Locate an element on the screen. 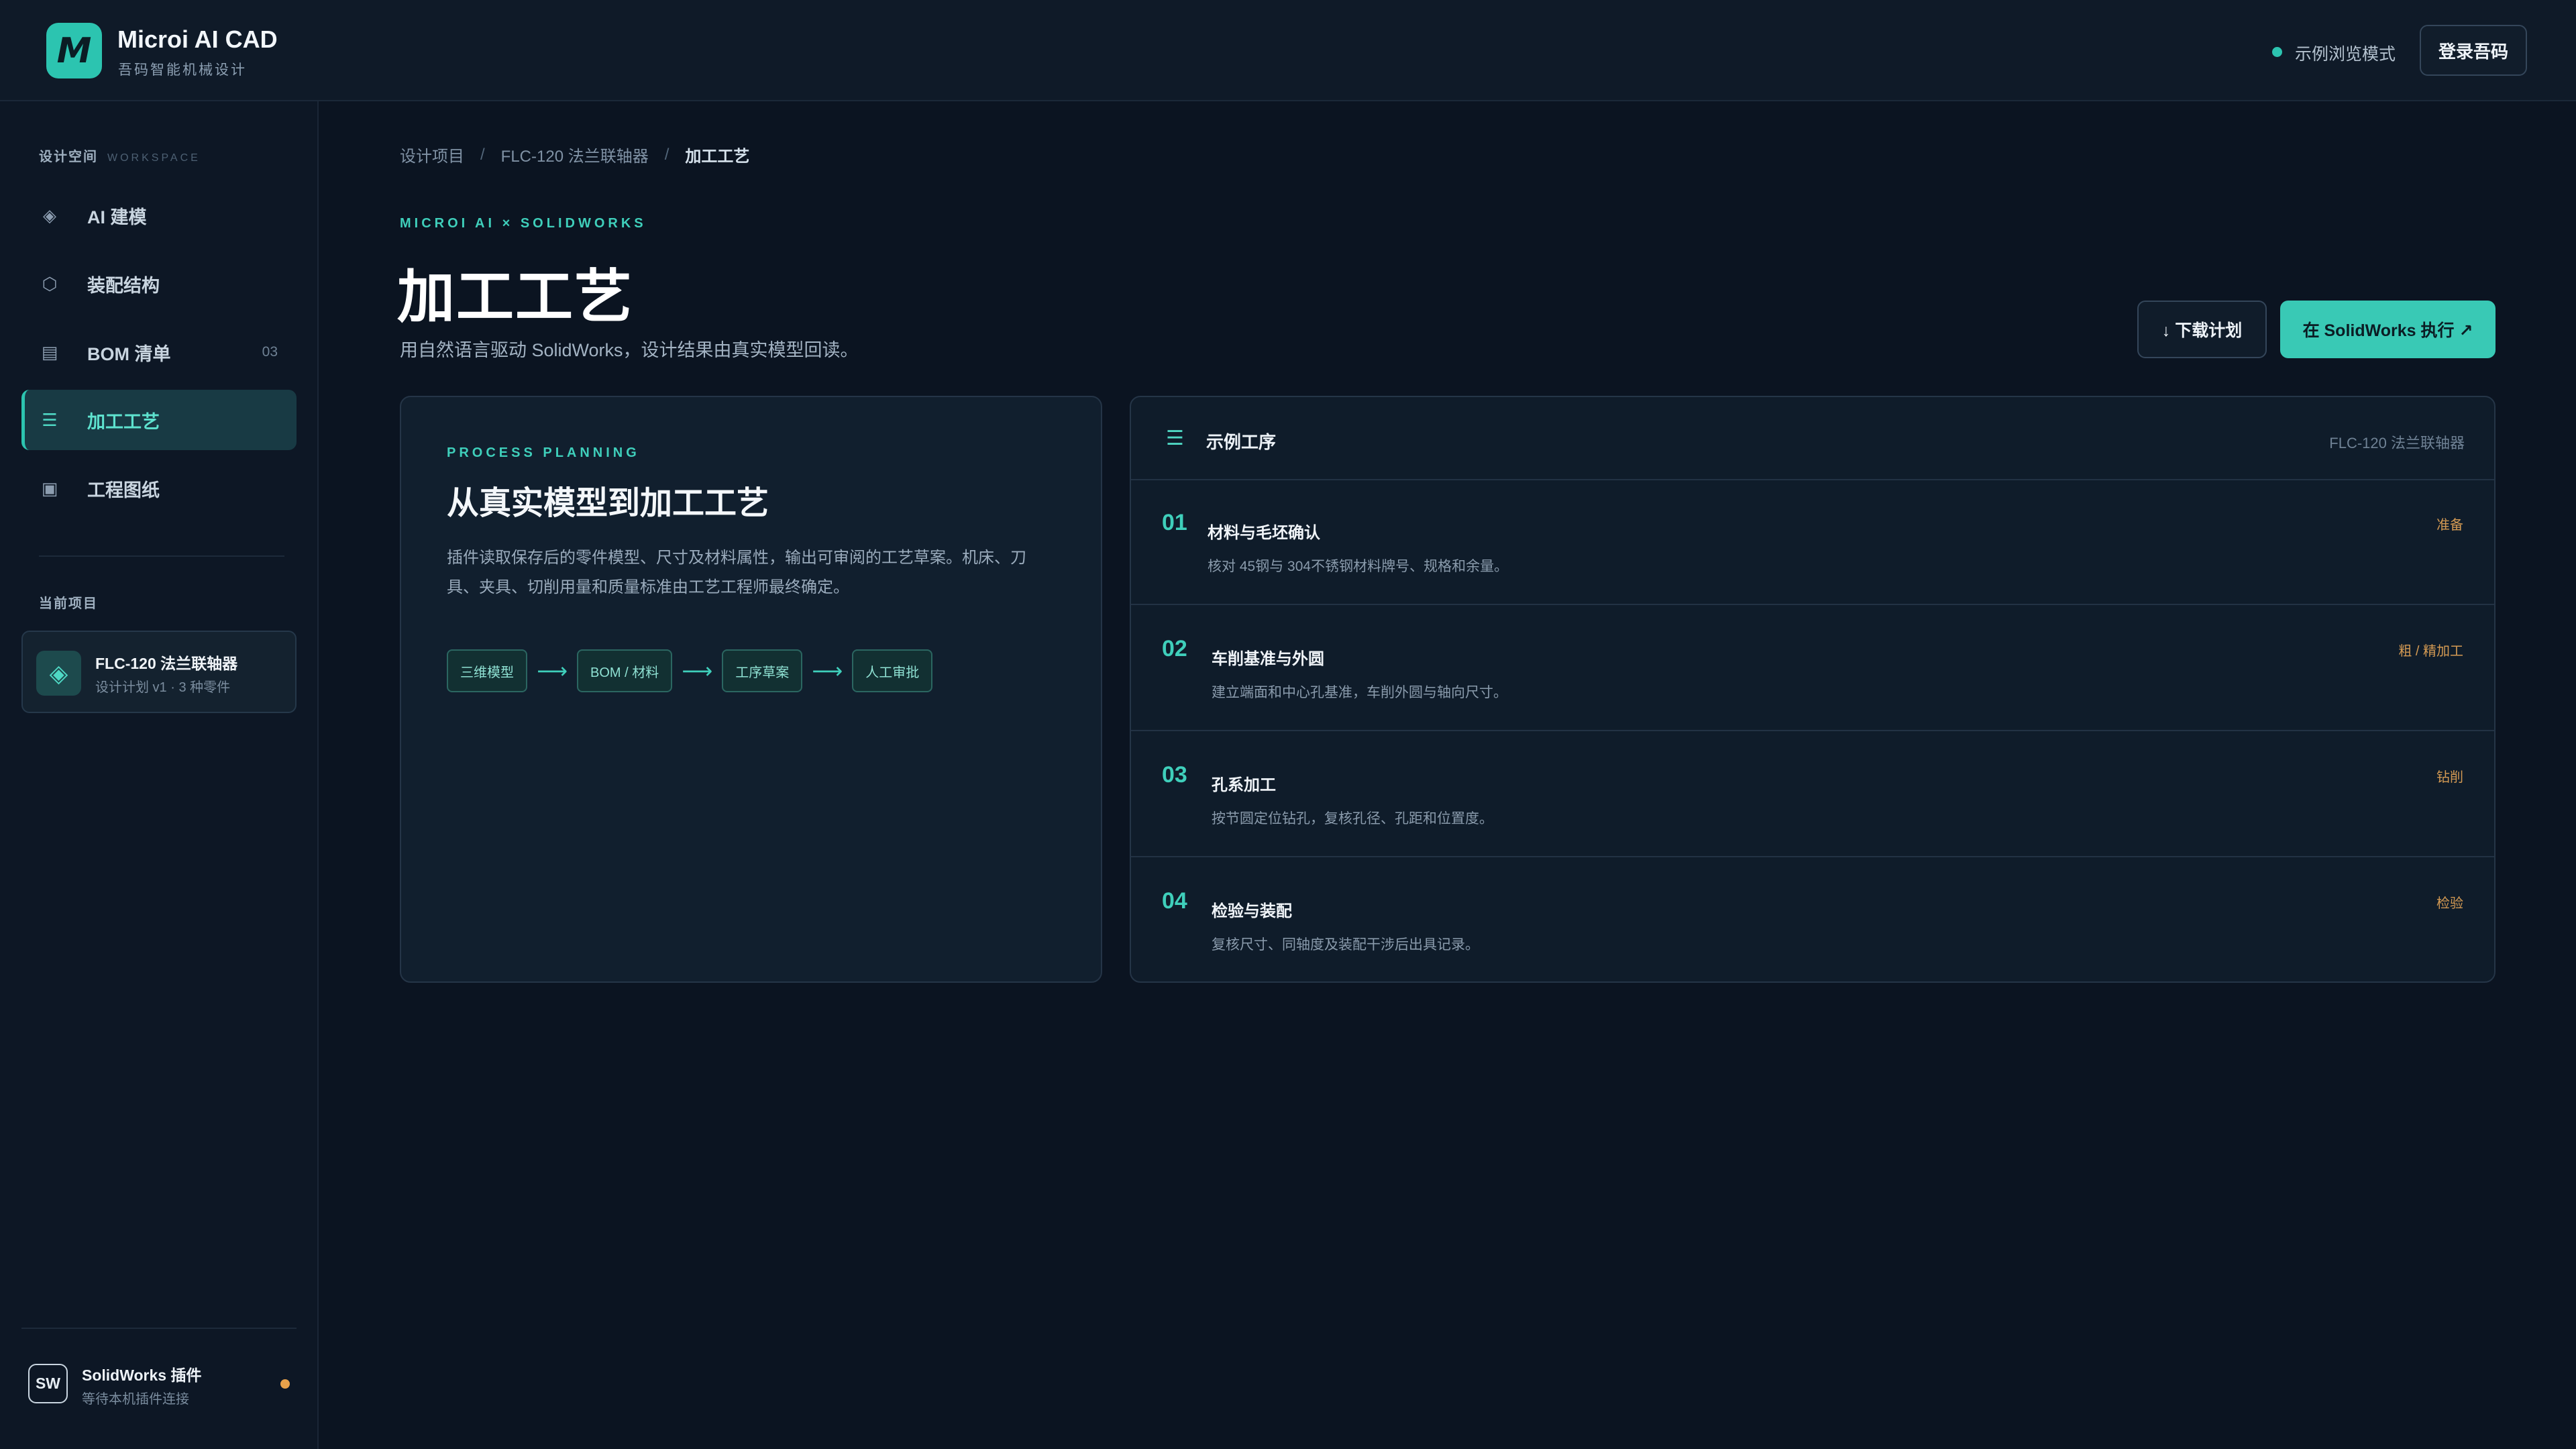 The image size is (2576, 1449). sidebar-item-process: ☰ 加工工艺 is located at coordinates (159, 420).